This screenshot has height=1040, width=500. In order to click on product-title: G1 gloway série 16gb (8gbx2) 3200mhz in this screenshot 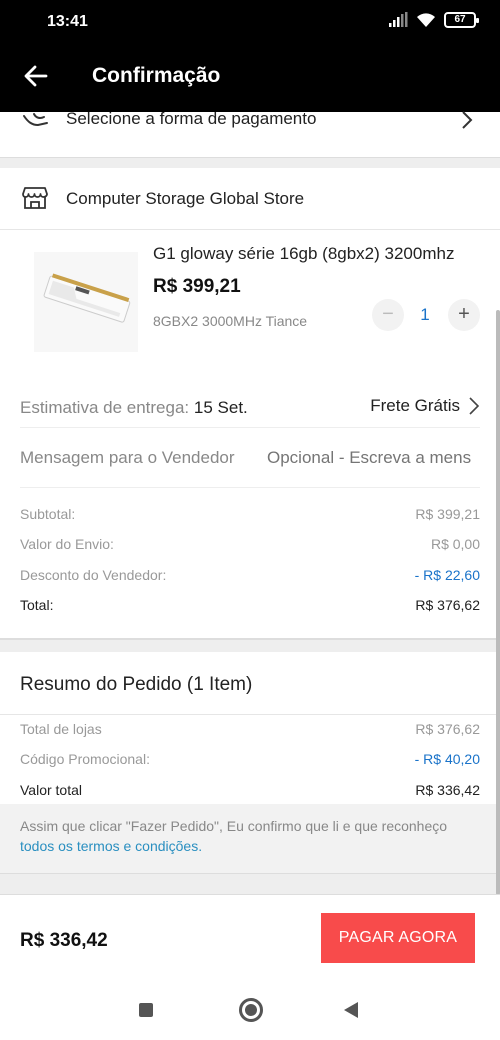, I will do `click(318, 254)`.